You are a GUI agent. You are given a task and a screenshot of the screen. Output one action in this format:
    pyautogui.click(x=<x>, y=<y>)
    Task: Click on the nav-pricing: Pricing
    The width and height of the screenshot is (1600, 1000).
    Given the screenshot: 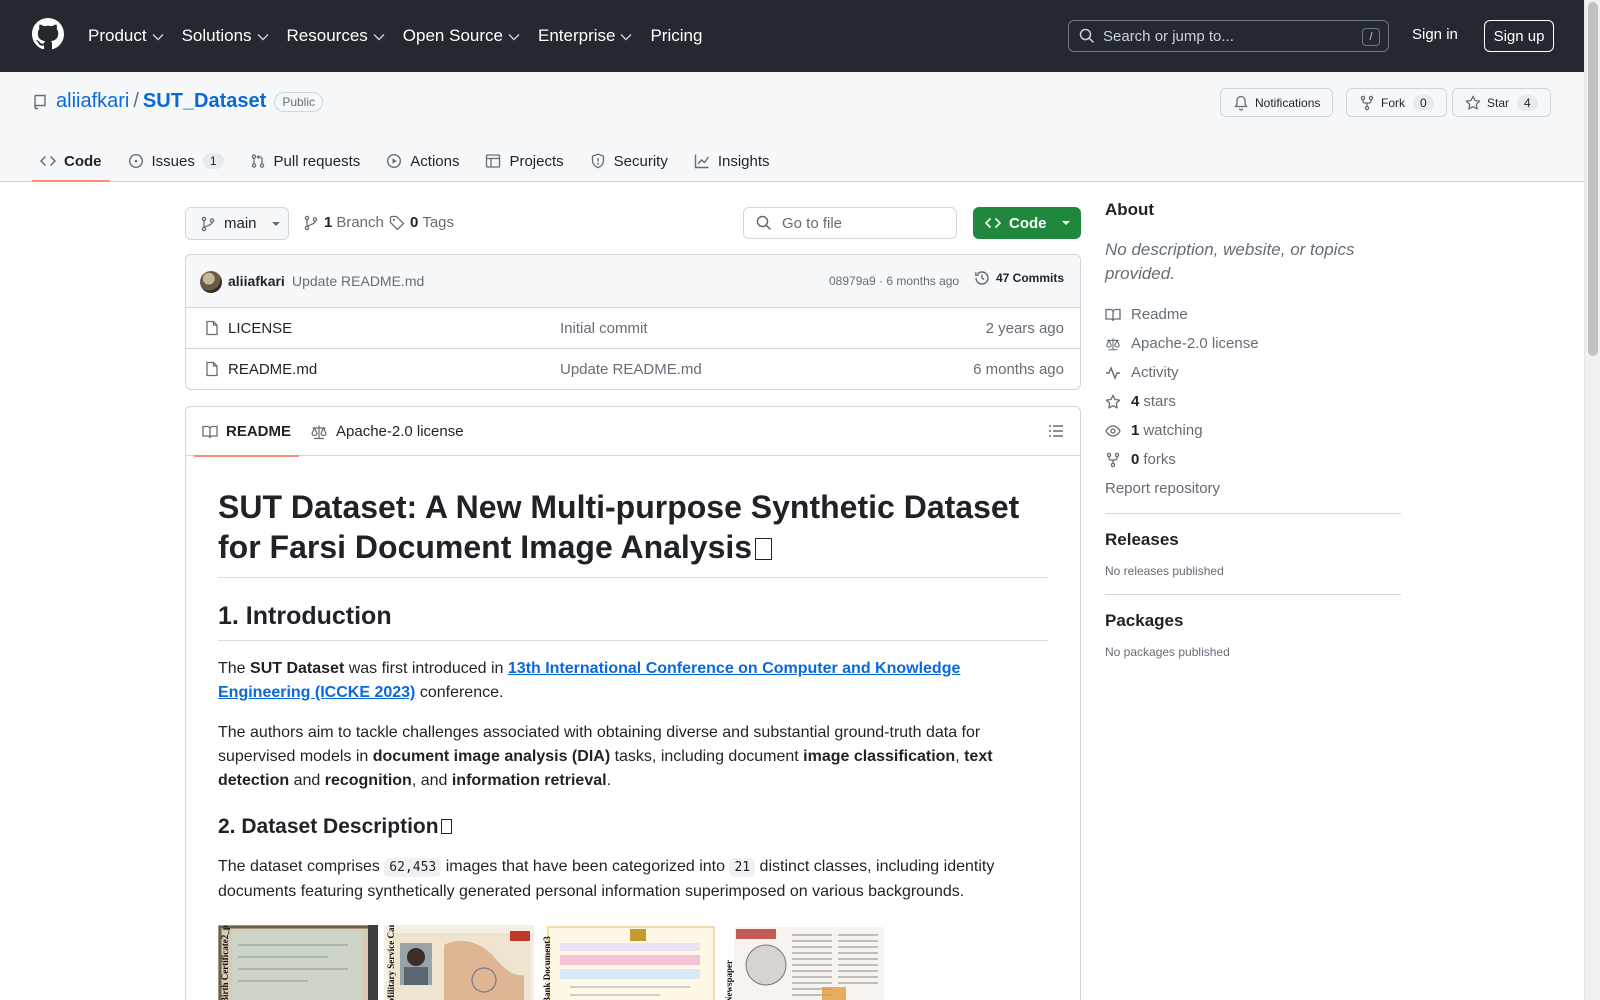 What is the action you would take?
    pyautogui.click(x=676, y=36)
    